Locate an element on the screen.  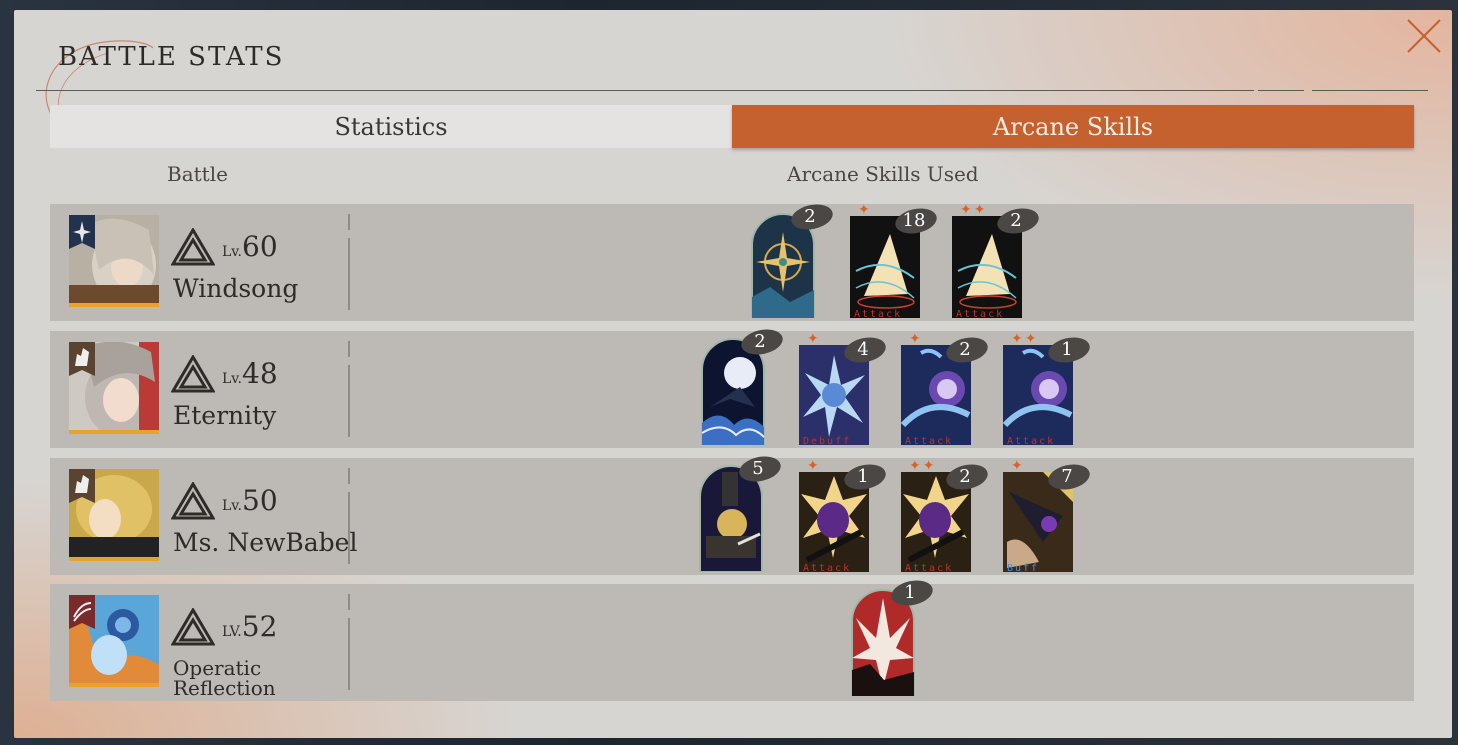
tab-statistics: Statistics is located at coordinates (391, 126).